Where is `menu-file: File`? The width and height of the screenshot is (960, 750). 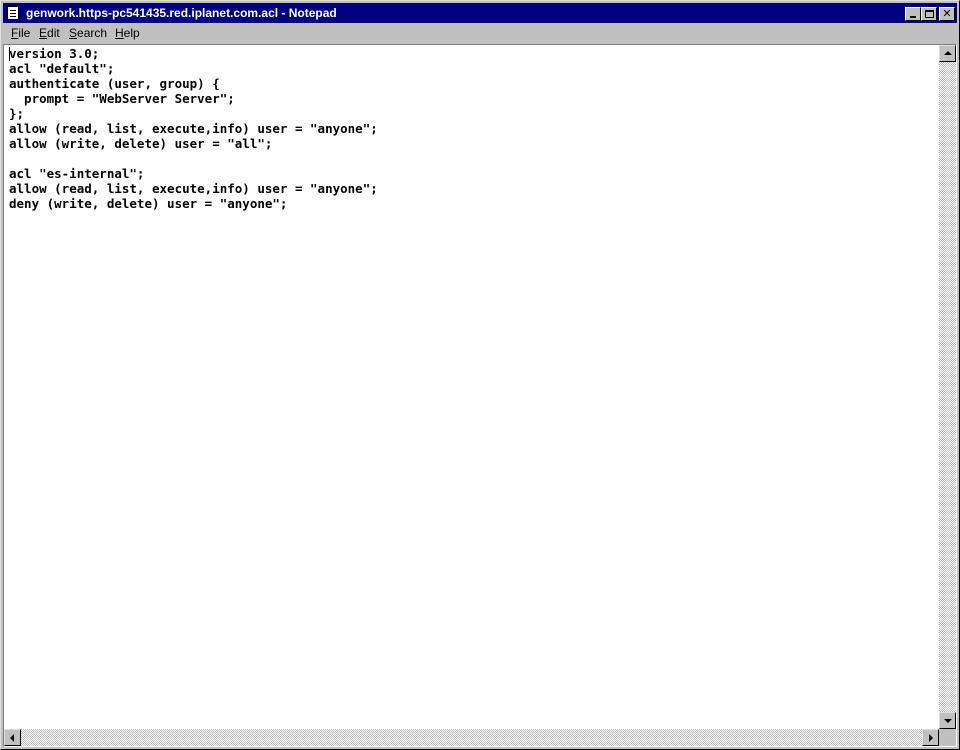
menu-file: File is located at coordinates (20, 33).